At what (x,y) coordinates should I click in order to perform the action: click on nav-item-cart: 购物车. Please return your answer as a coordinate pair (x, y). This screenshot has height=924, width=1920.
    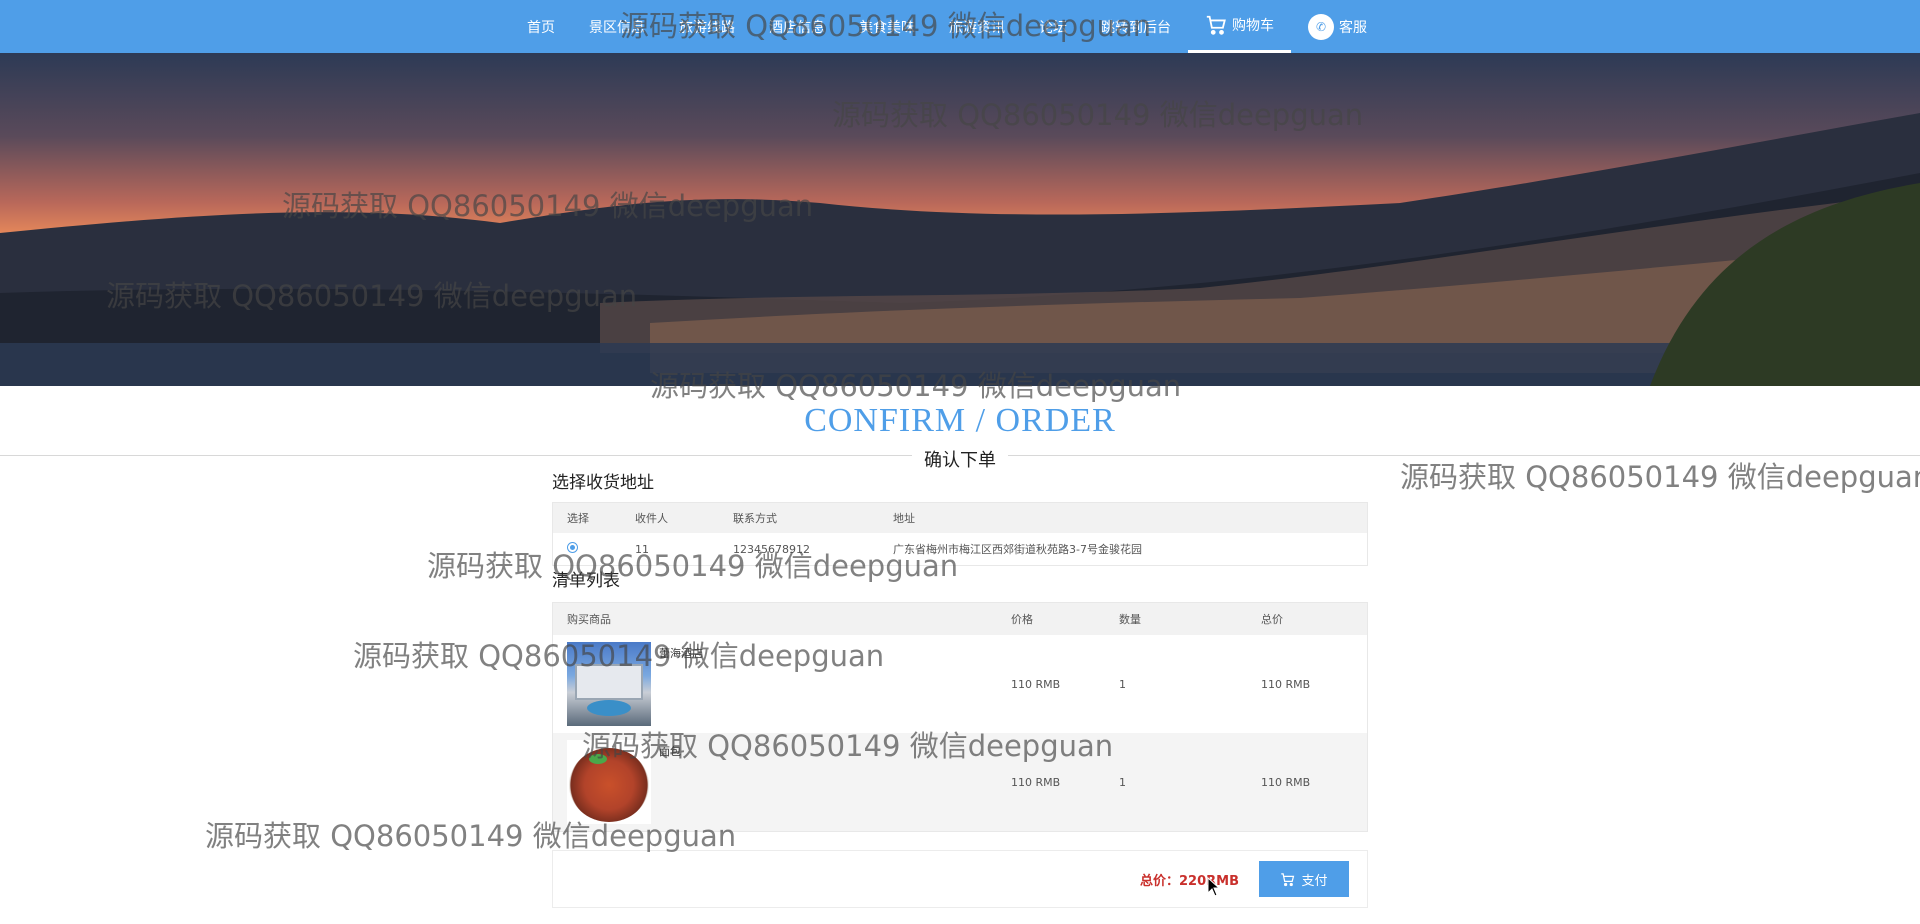
    Looking at the image, I should click on (1239, 26).